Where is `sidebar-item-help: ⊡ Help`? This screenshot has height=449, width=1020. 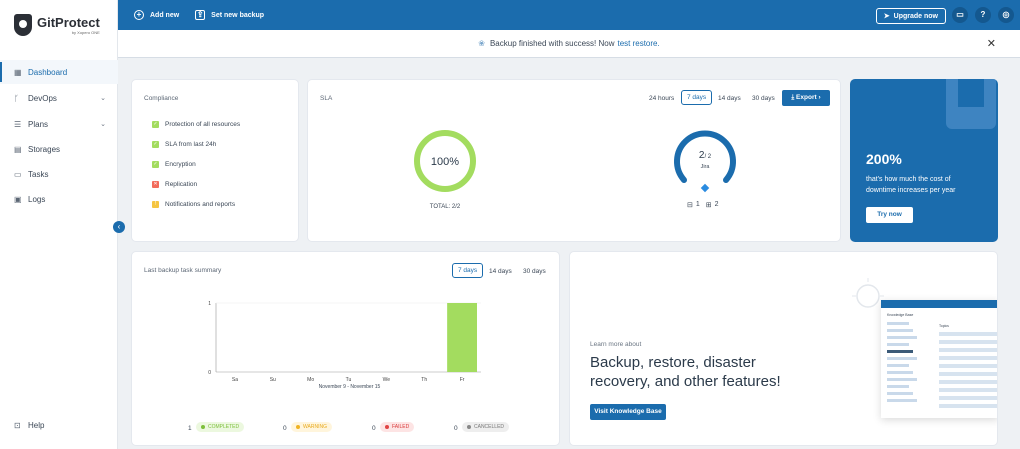 sidebar-item-help: ⊡ Help is located at coordinates (59, 425).